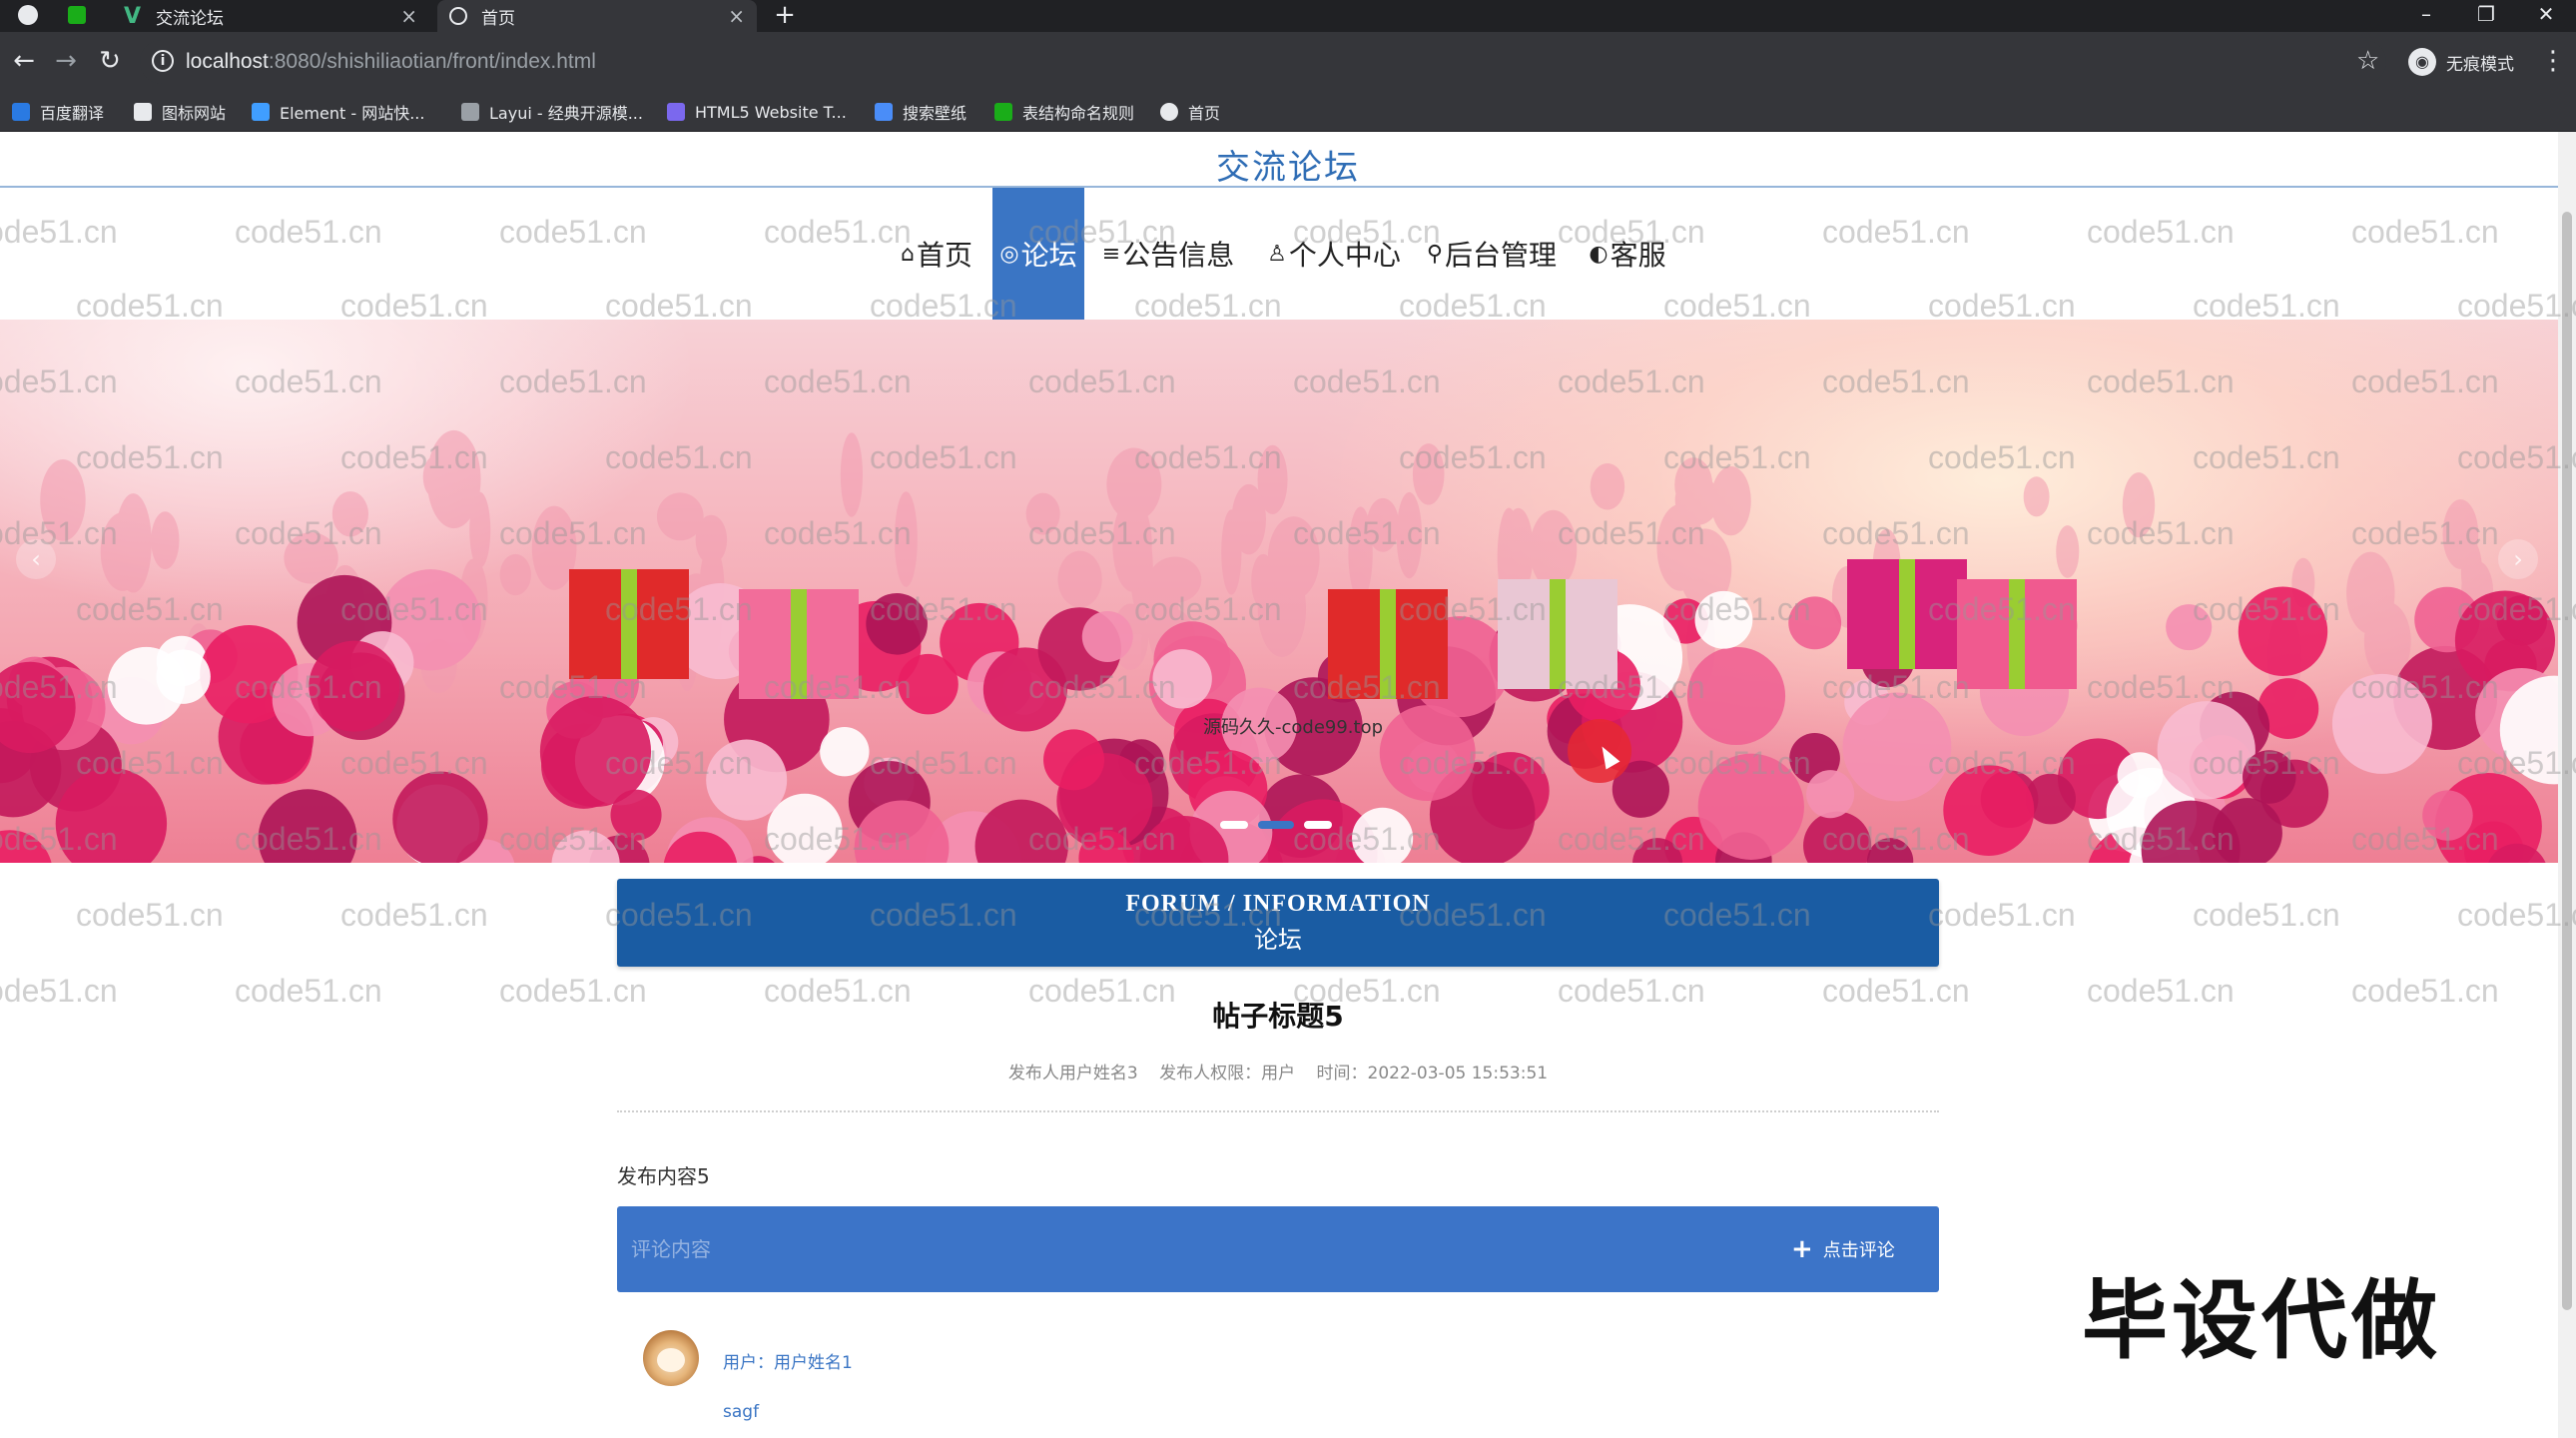 Image resolution: width=2576 pixels, height=1438 pixels. Describe the element at coordinates (133, 16) in the screenshot. I see `vue-icon: V` at that location.